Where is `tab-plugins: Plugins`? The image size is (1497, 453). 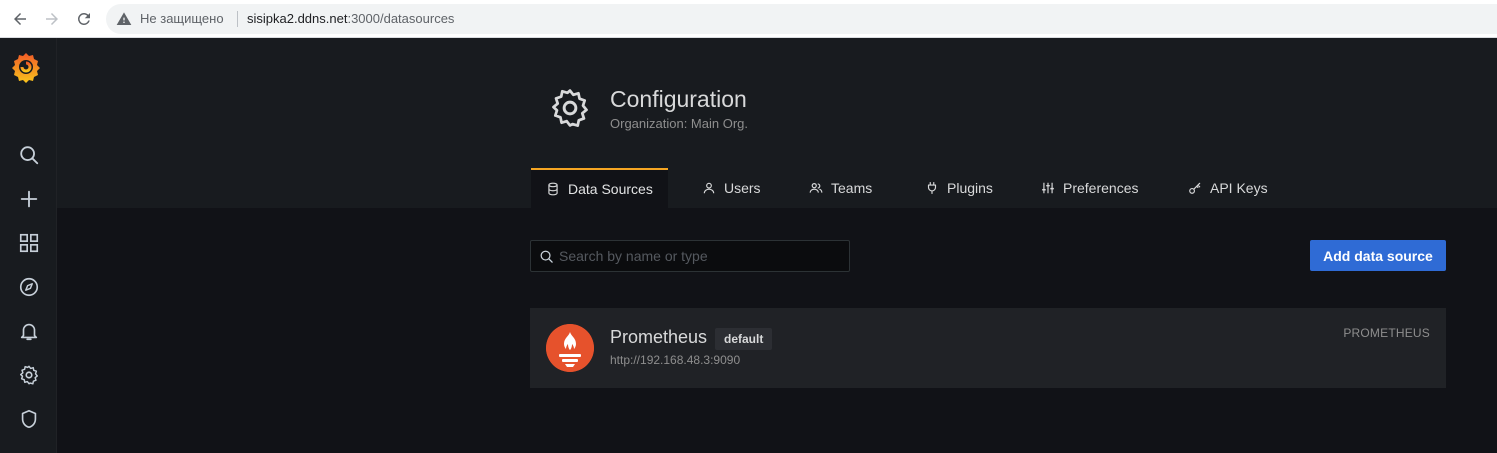 tab-plugins: Plugins is located at coordinates (959, 188).